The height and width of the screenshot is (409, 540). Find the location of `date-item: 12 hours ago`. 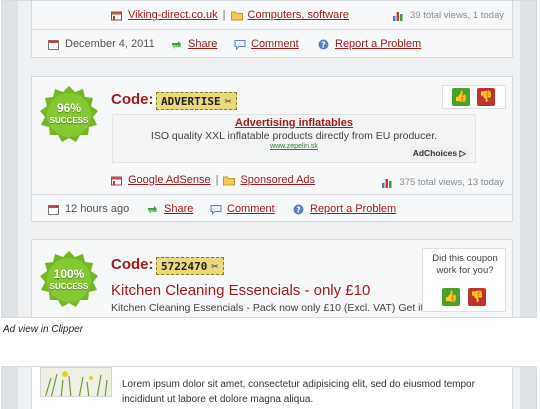

date-item: 12 hours ago is located at coordinates (88, 209).